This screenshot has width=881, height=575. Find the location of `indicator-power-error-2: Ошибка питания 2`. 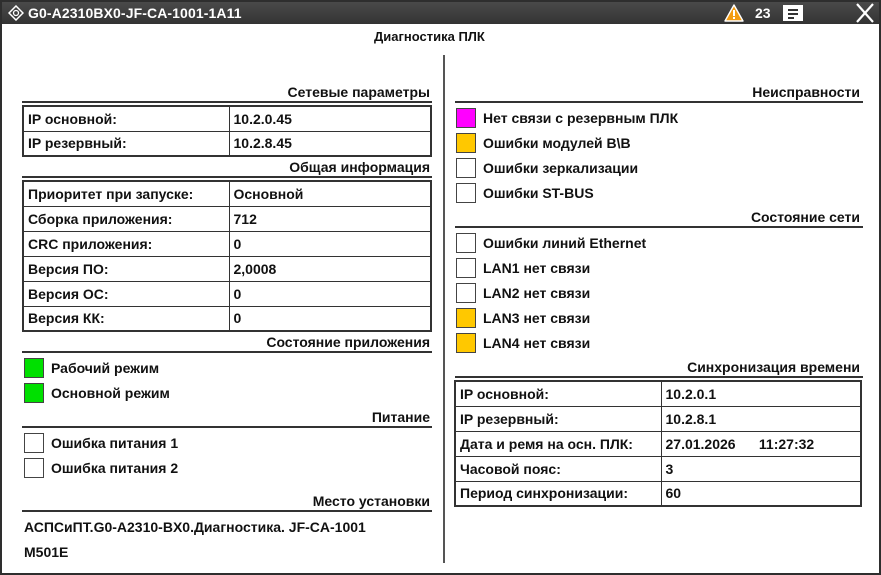

indicator-power-error-2: Ошибка питания 2 is located at coordinates (174, 468).